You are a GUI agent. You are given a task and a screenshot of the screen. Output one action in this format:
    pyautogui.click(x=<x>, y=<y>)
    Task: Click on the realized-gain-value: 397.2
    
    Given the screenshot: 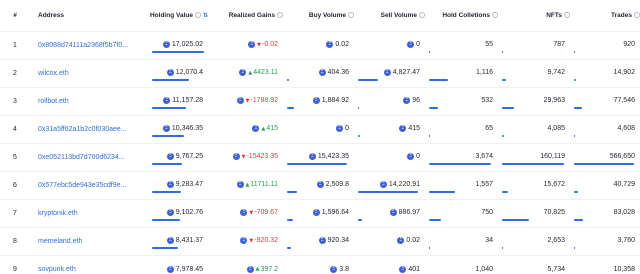 What is the action you would take?
    pyautogui.click(x=269, y=269)
    